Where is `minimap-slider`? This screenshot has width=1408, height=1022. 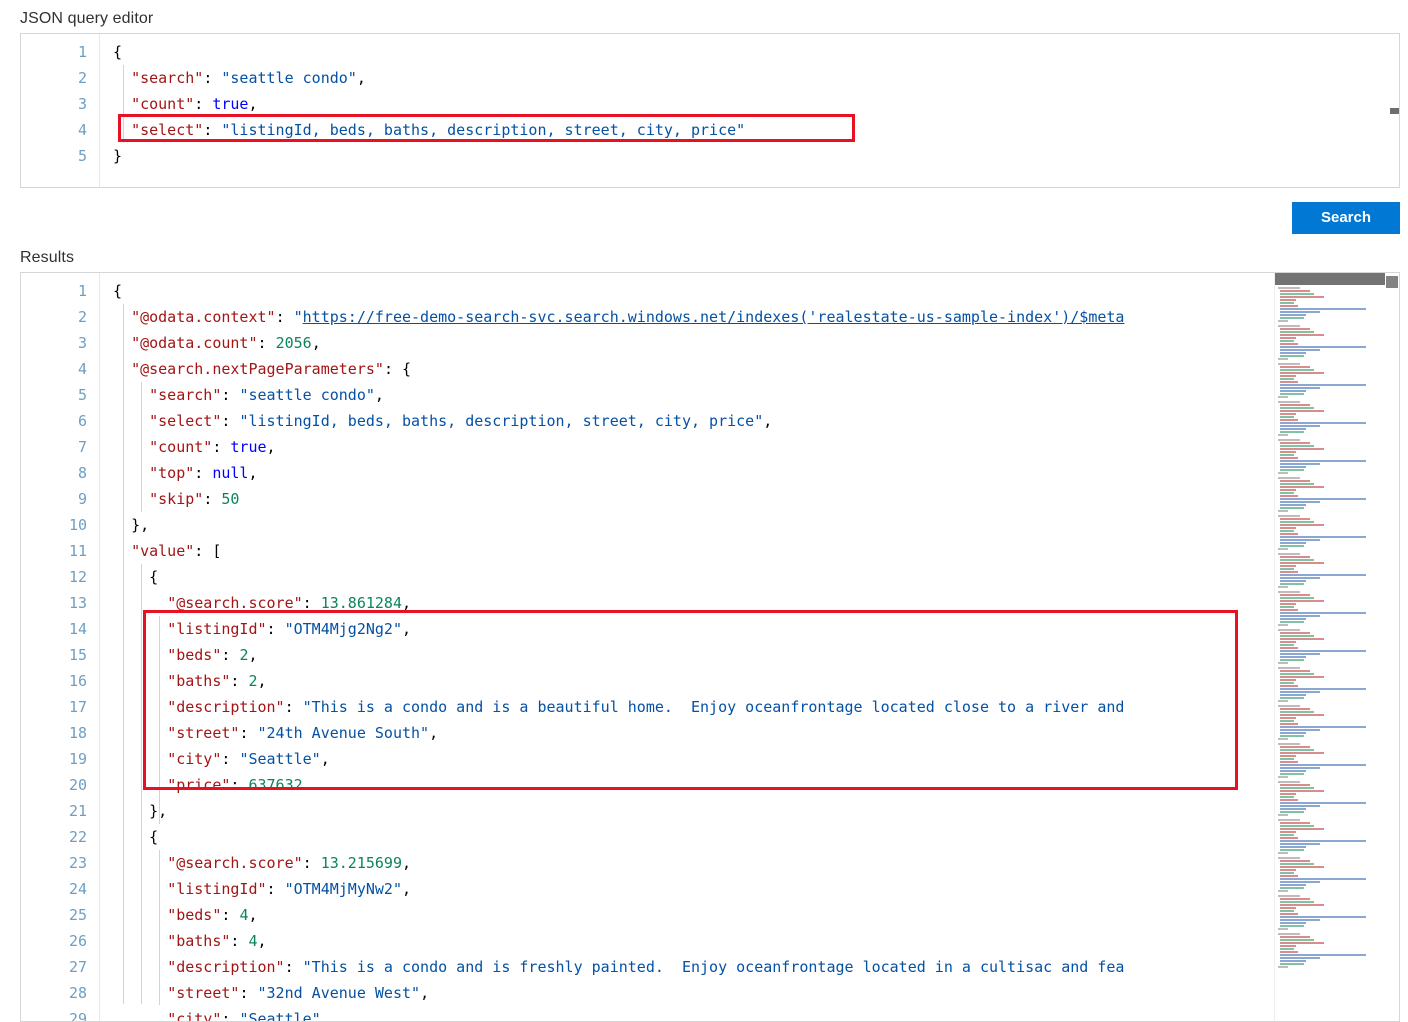
minimap-slider is located at coordinates (1330, 279).